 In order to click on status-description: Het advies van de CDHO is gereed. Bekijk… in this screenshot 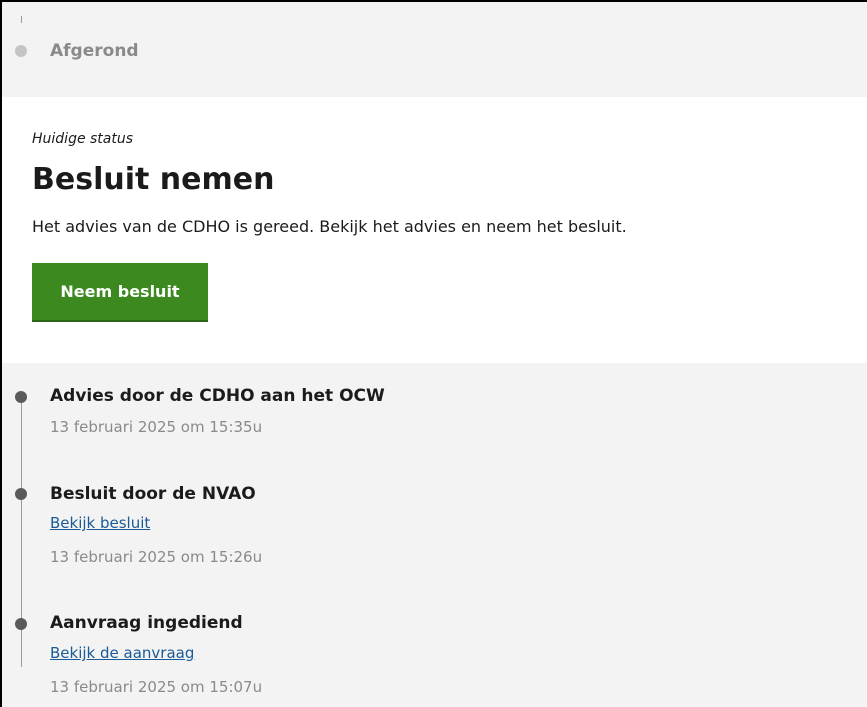, I will do `click(329, 226)`.